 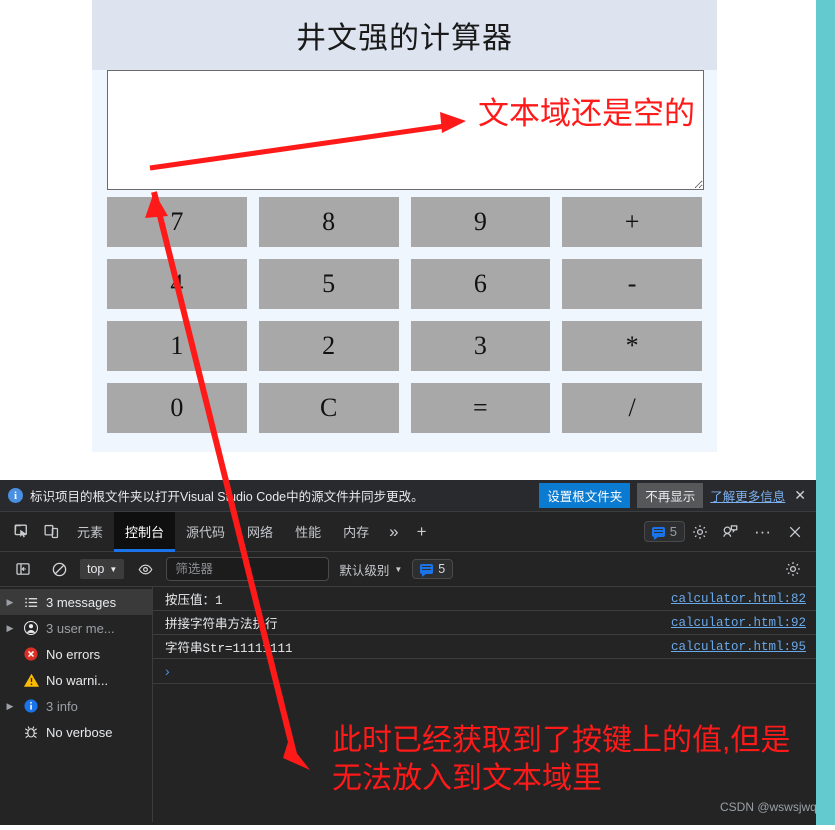 What do you see at coordinates (422, 532) in the screenshot?
I see `add-tab-button: +` at bounding box center [422, 532].